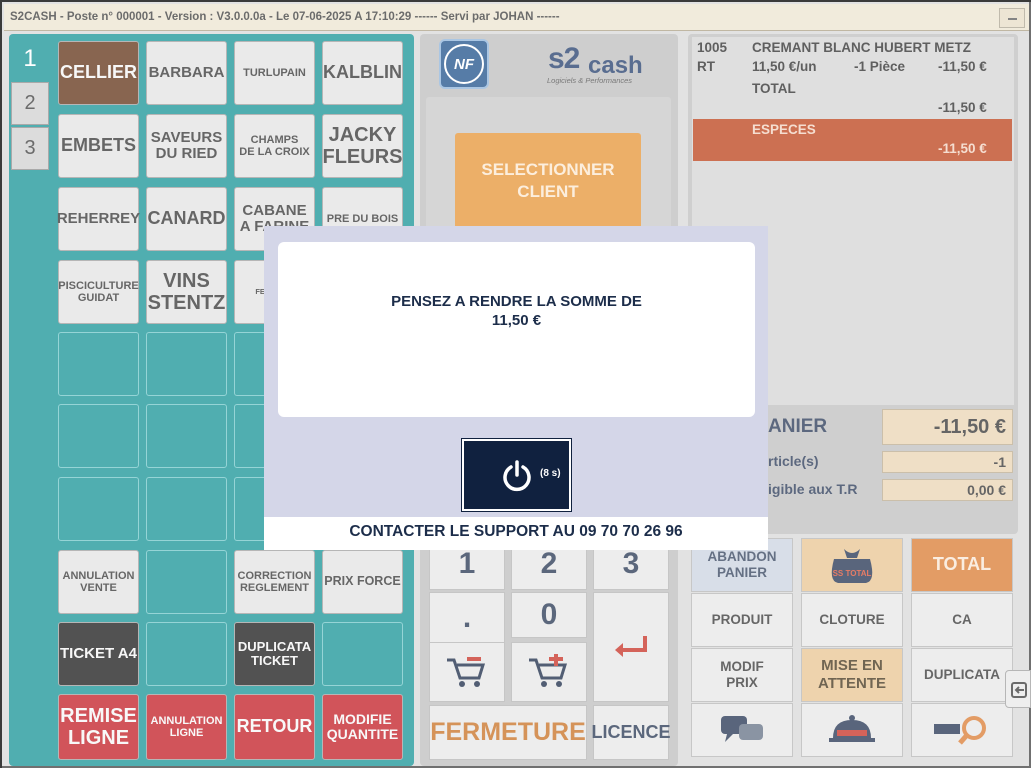  I want to click on dialog-amount: 11,50 €, so click(516, 320).